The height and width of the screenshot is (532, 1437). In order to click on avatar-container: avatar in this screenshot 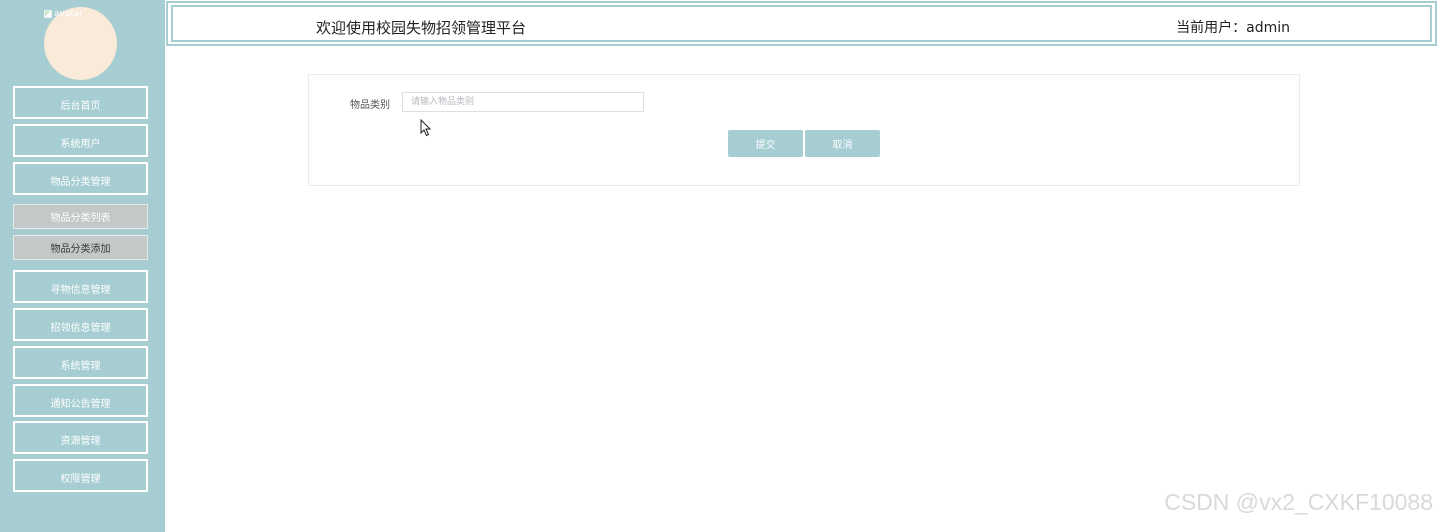, I will do `click(80, 43)`.